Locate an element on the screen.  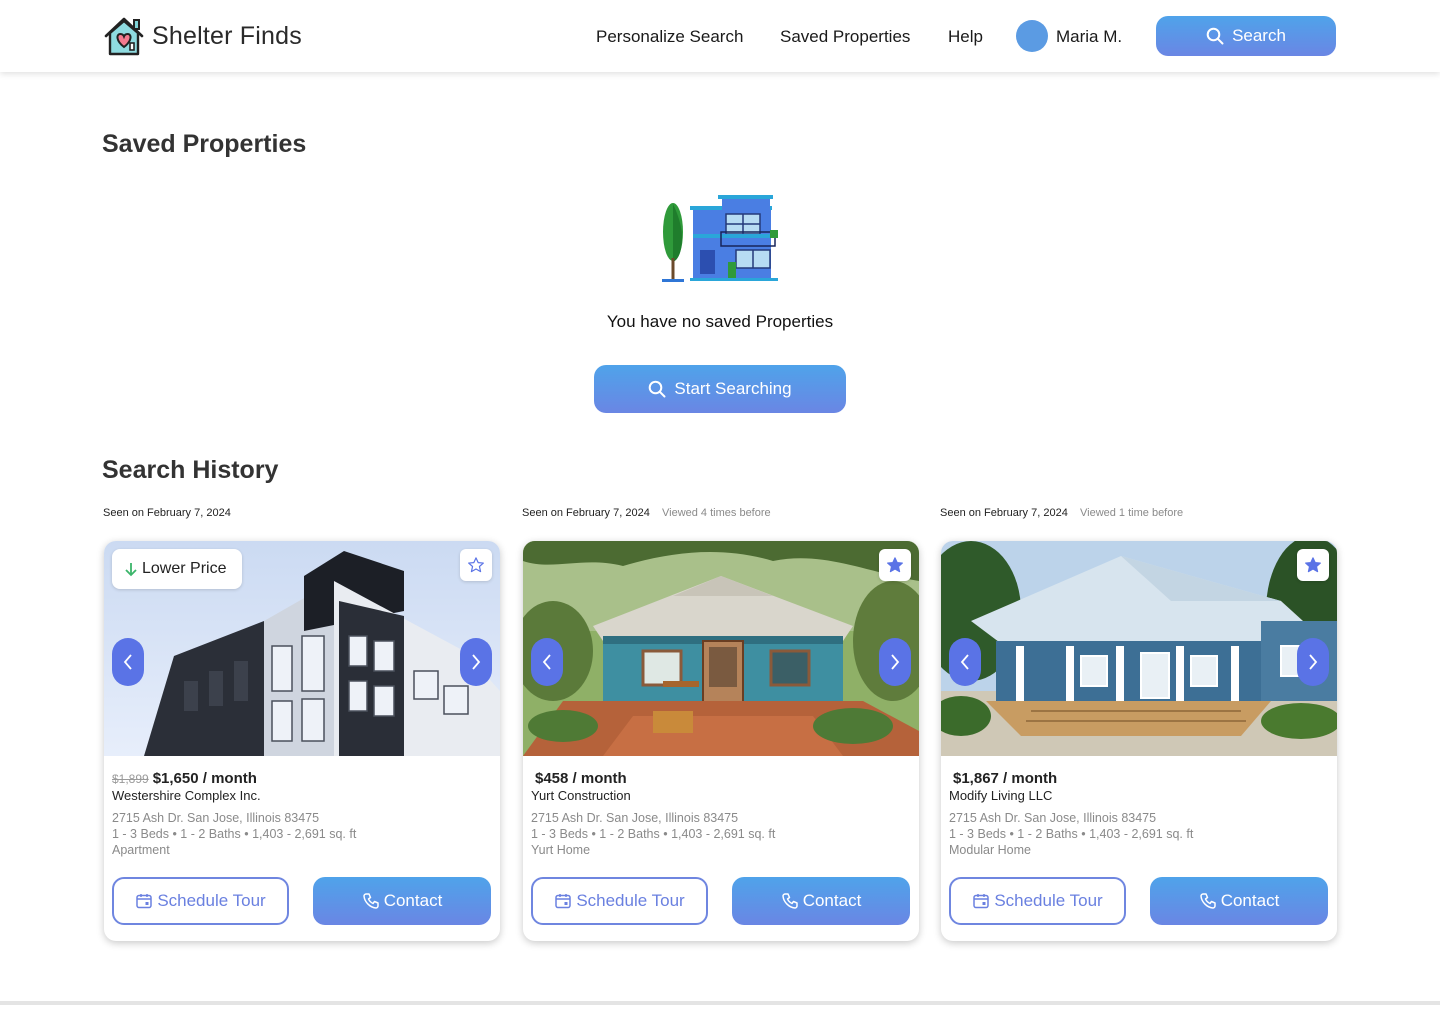
header-search-label: Search is located at coordinates (1259, 35).